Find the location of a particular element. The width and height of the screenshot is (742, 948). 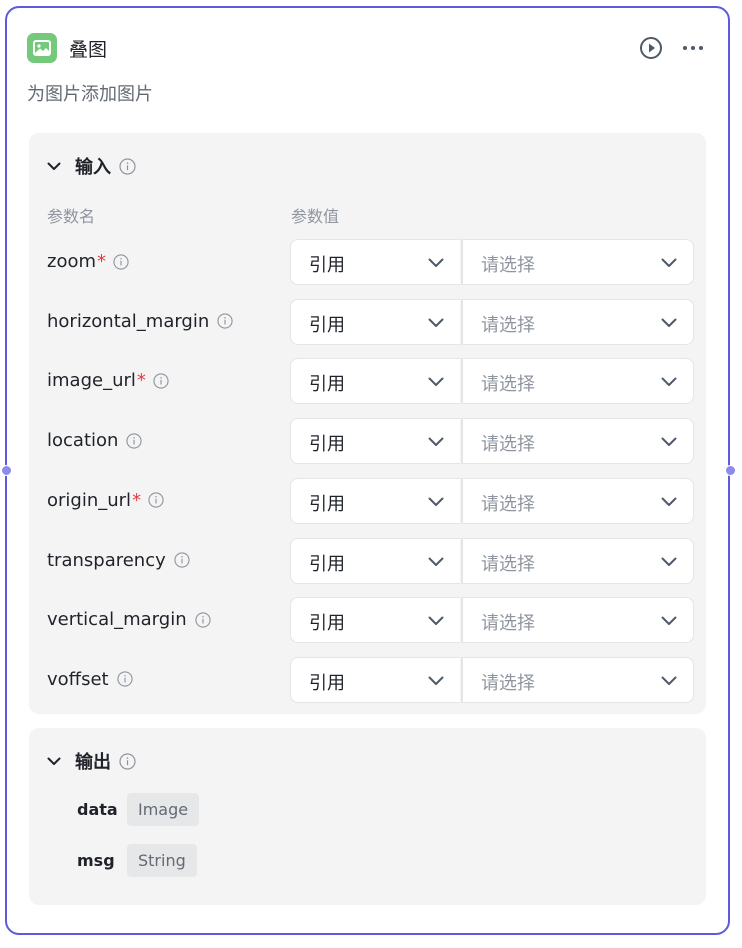

column-header-param-value: 参数值 is located at coordinates (315, 216).